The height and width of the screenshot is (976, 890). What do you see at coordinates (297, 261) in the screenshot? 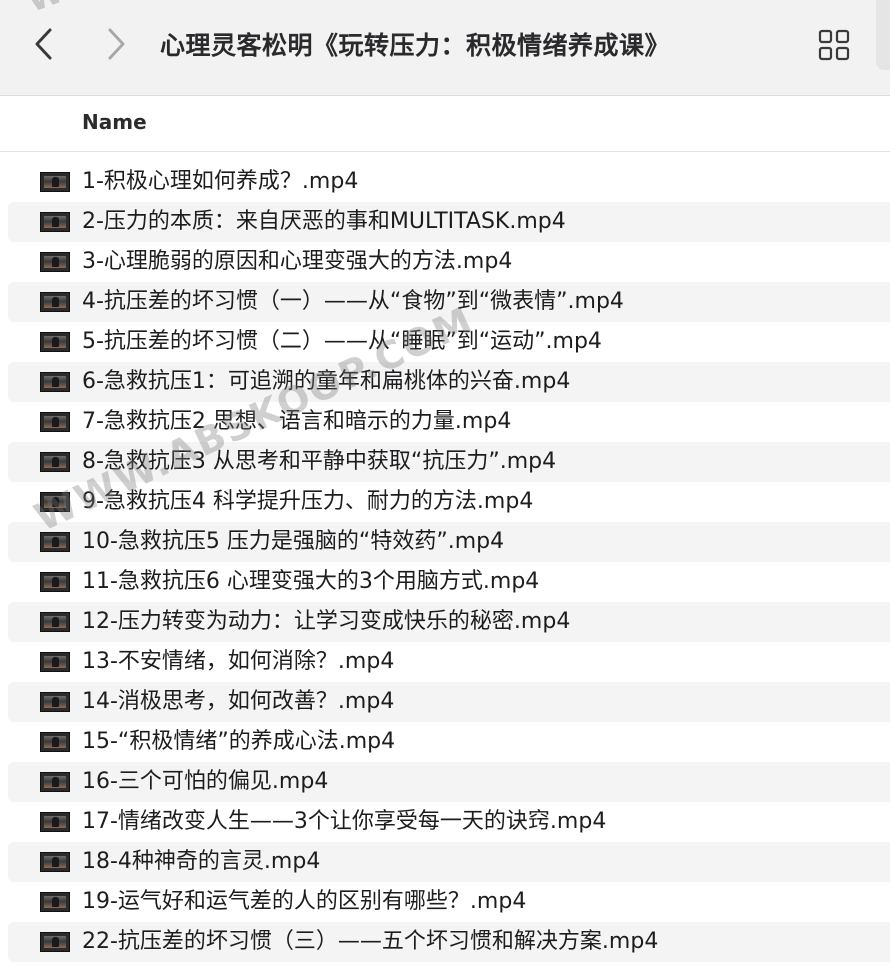
I see `file-name: 3-心理脆弱的原因和心理变强大的方法.mp4` at bounding box center [297, 261].